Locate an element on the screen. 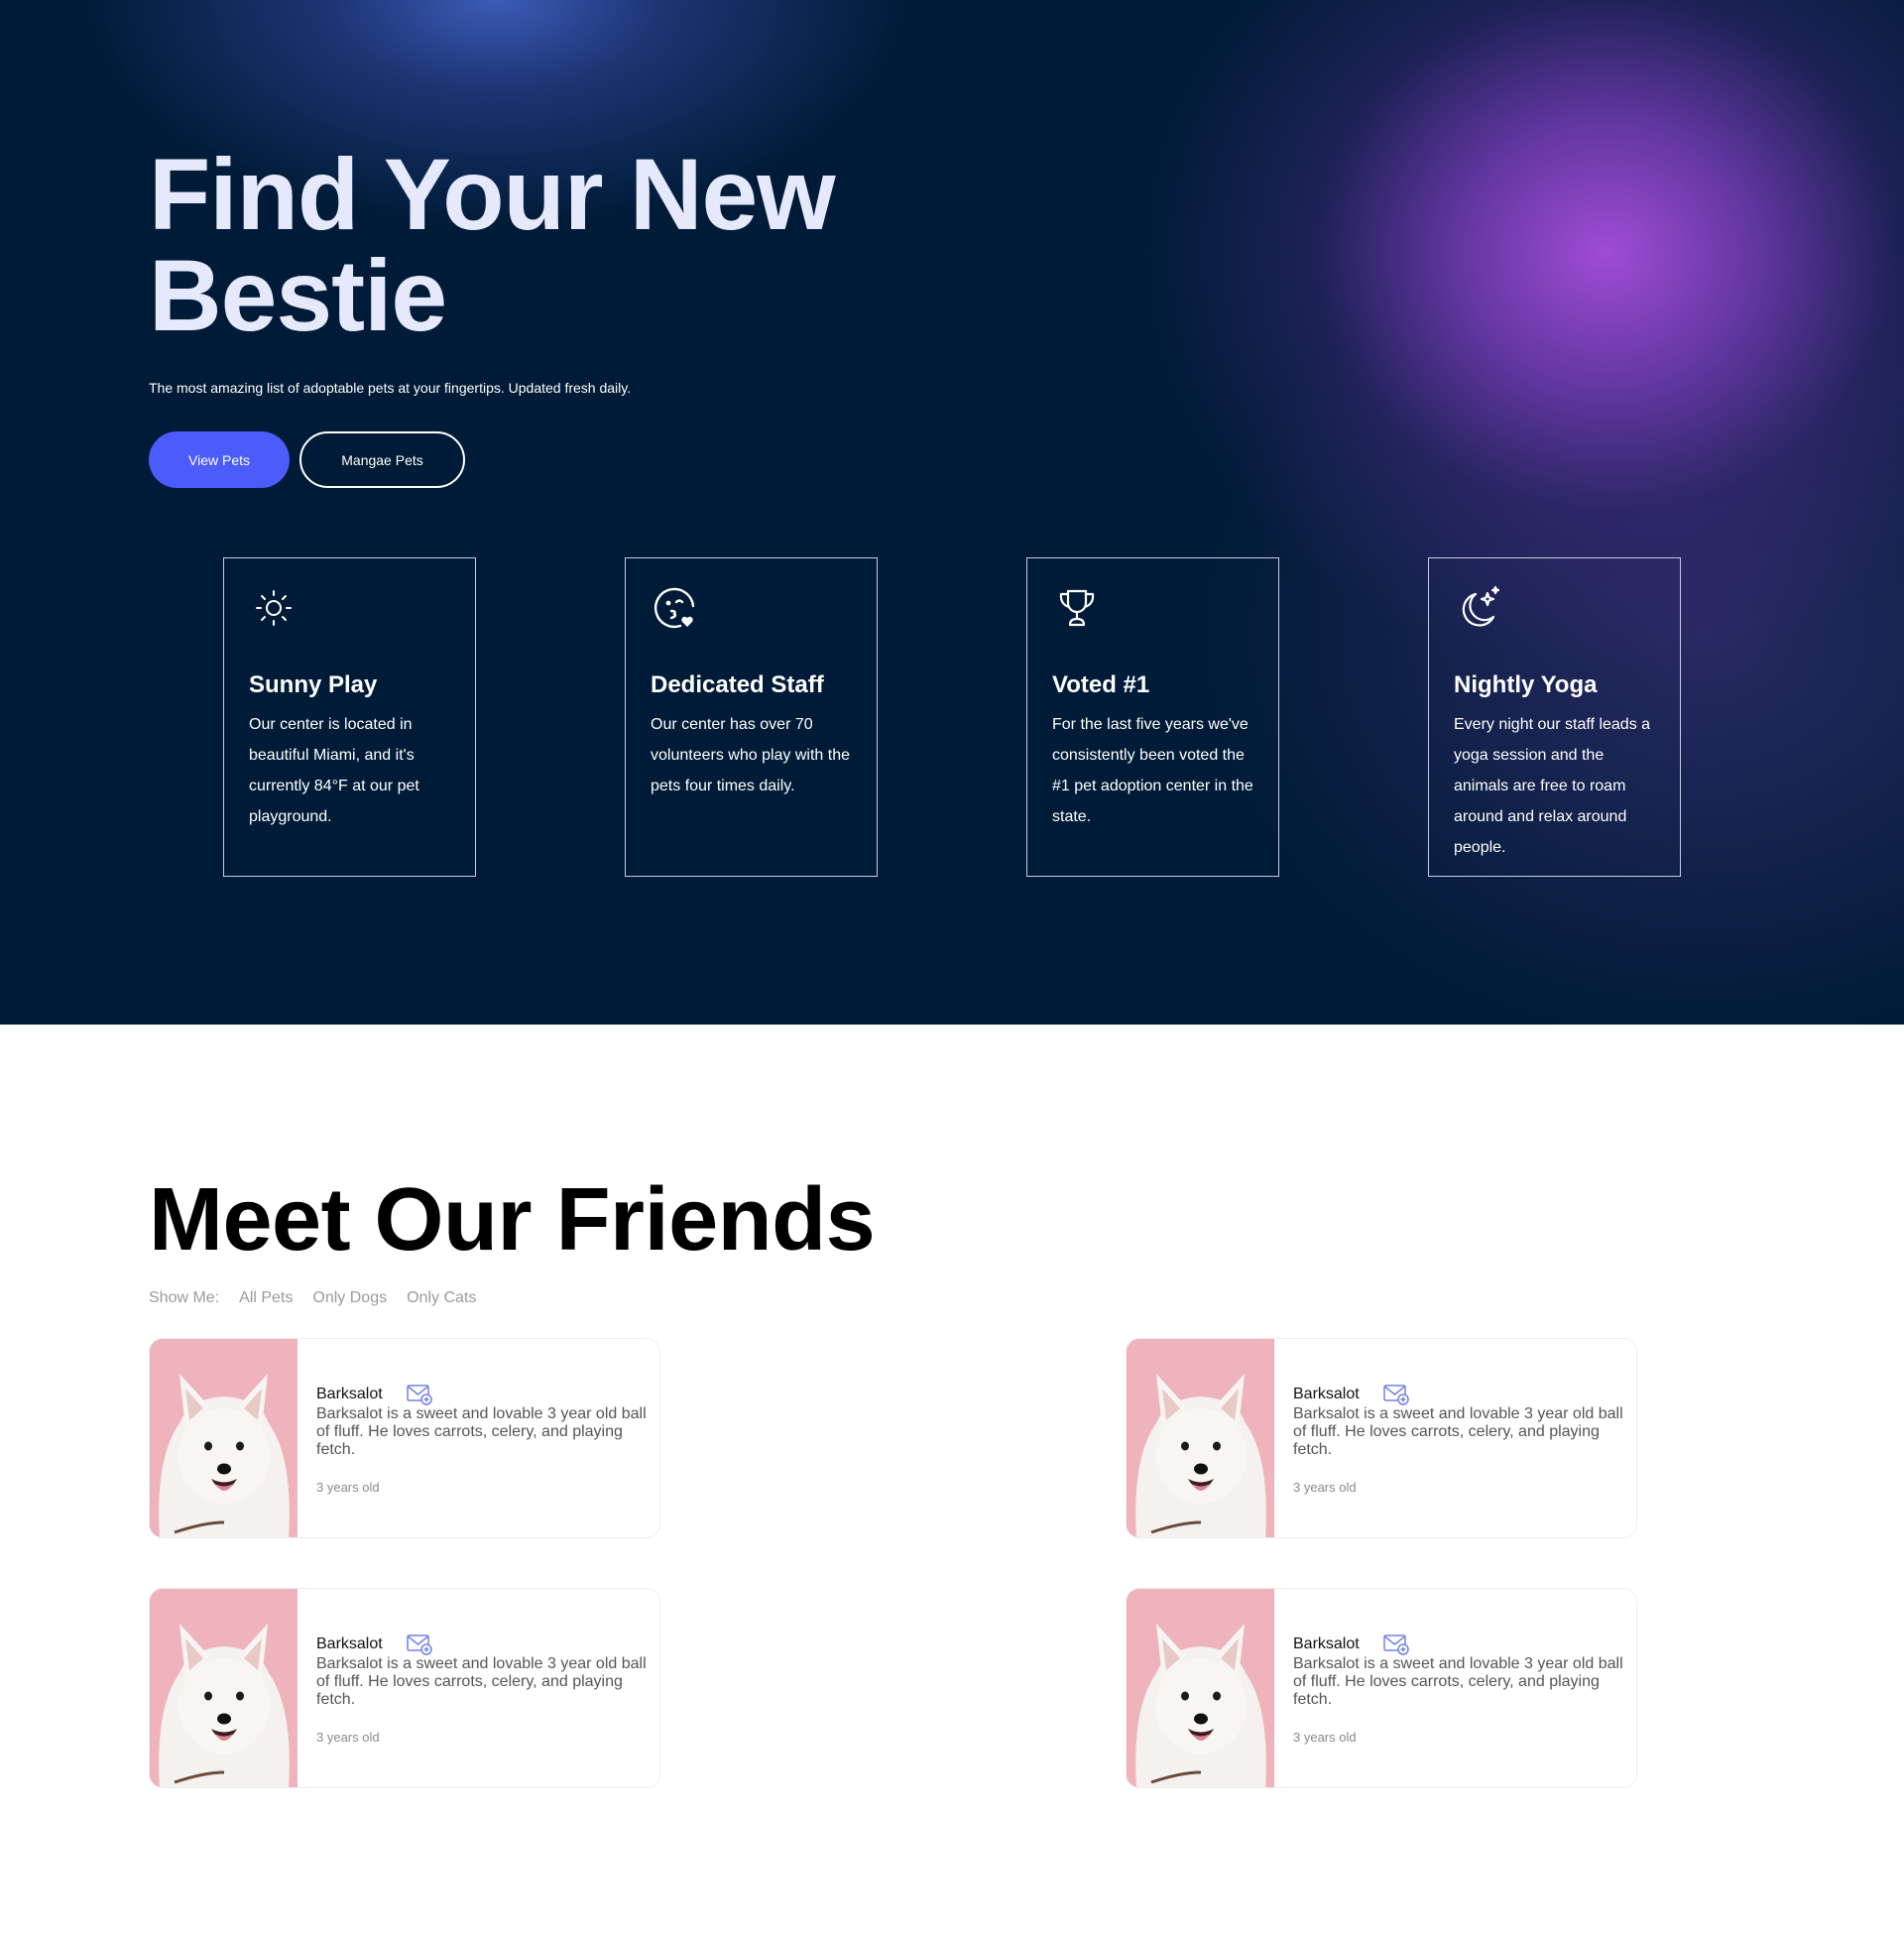  trophy-icon is located at coordinates (1077, 608).